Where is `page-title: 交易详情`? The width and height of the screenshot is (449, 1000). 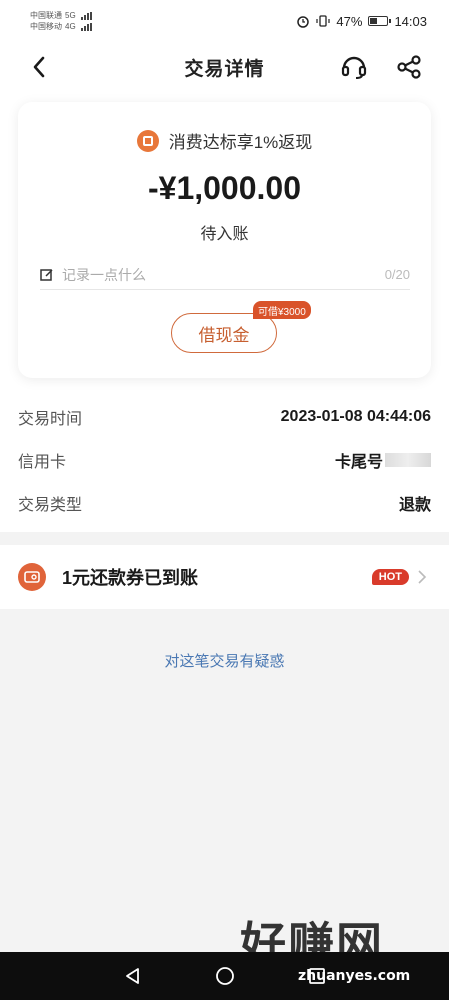
page-title: 交易详情 is located at coordinates (224, 69).